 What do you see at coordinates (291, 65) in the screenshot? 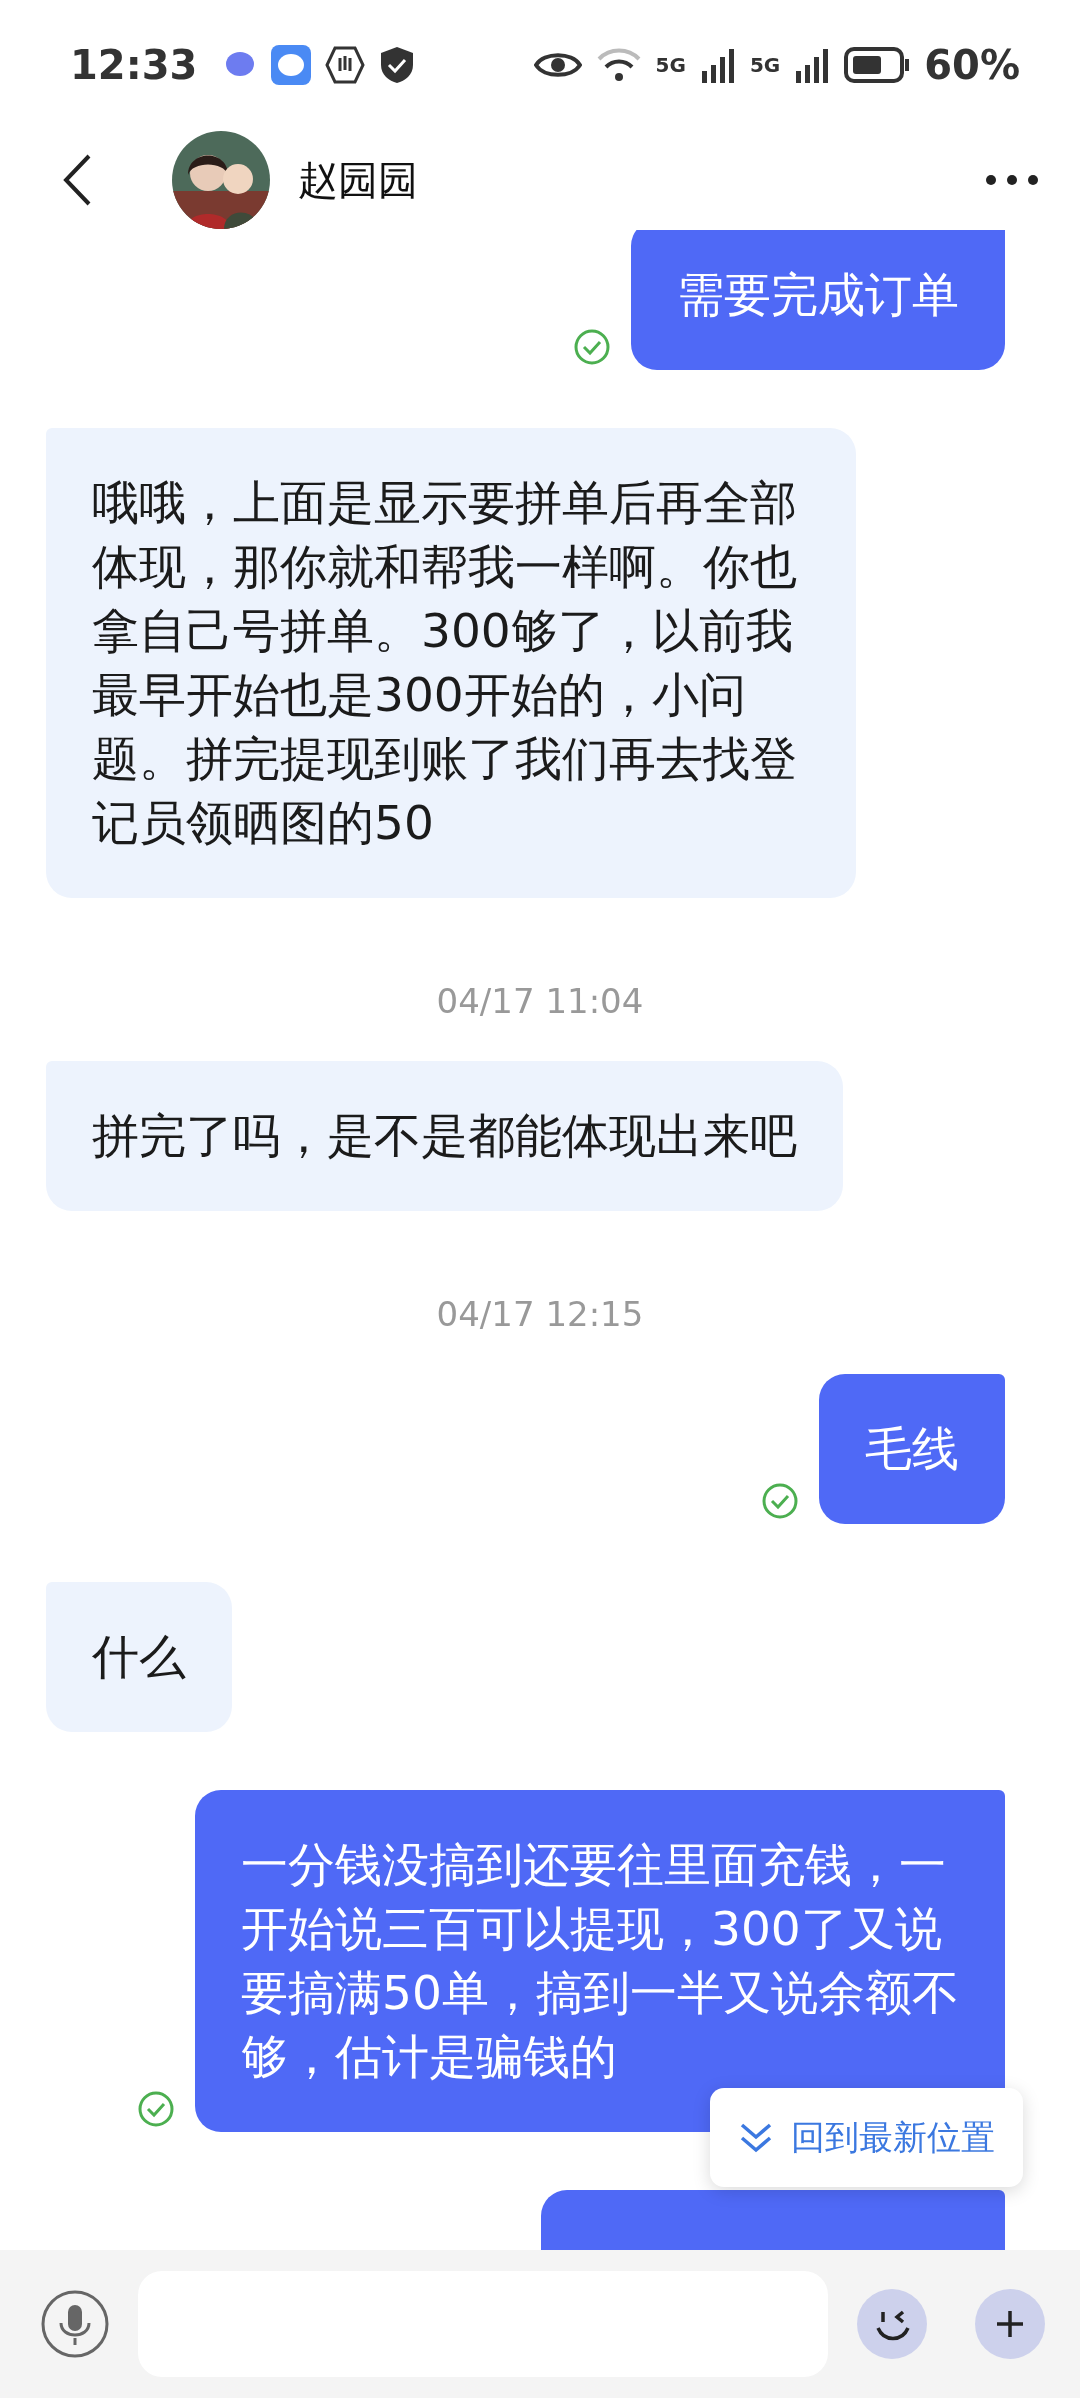
I see `message-app-icon` at bounding box center [291, 65].